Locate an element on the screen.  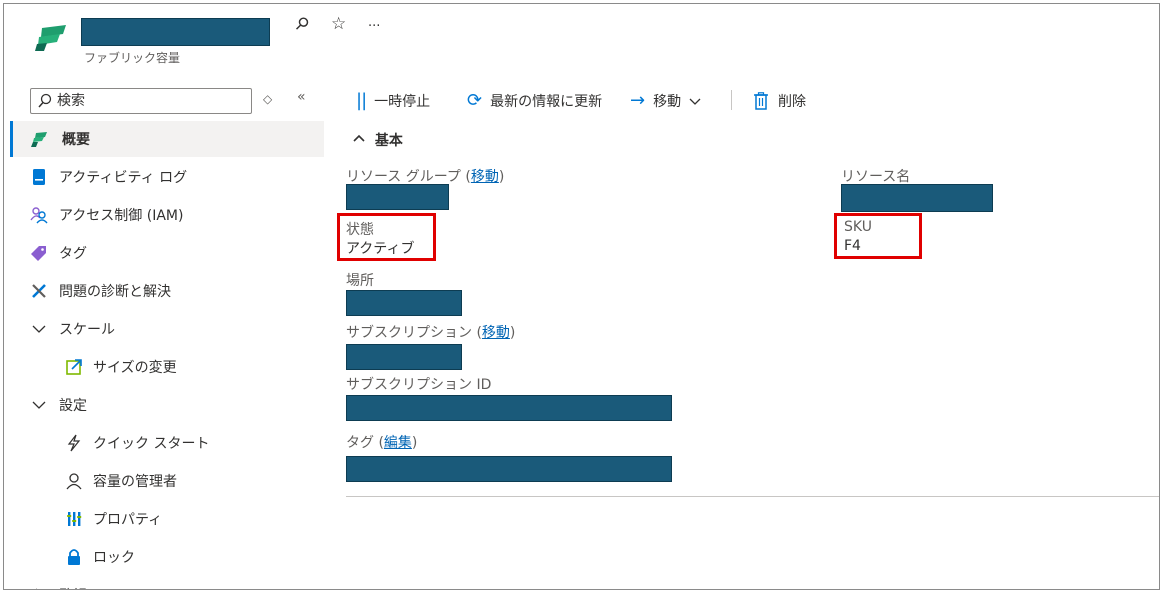
person-icon is located at coordinates (74, 481).